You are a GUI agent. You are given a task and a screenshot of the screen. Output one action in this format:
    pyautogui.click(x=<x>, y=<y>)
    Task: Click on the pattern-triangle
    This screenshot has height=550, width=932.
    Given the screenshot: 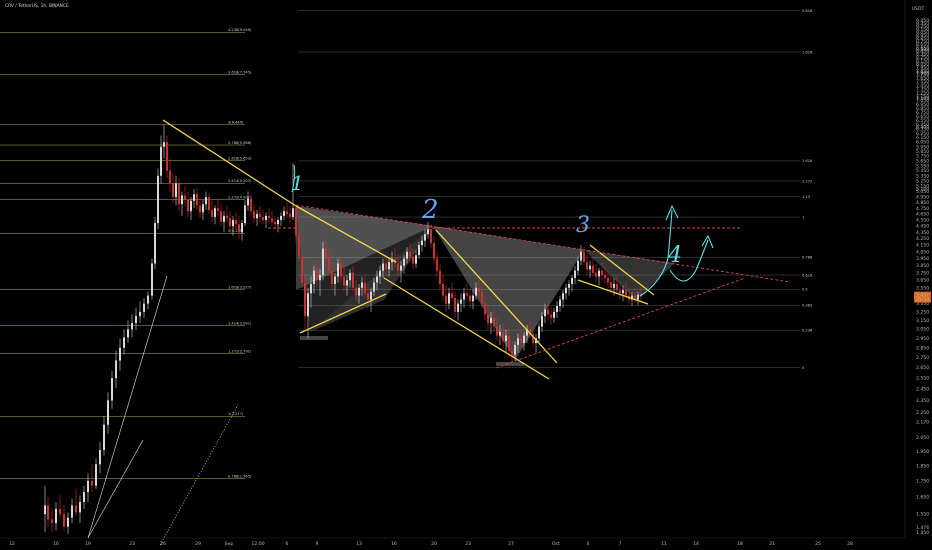 What is the action you would take?
    pyautogui.click(x=364, y=269)
    